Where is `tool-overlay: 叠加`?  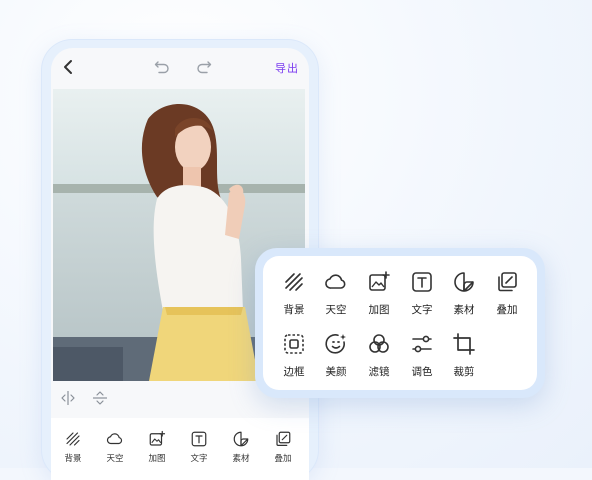 tool-overlay: 叠加 is located at coordinates (283, 447).